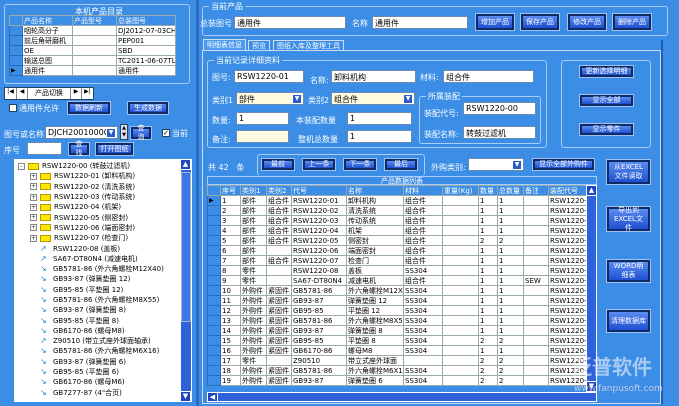 This screenshot has width=679, height=406. Describe the element at coordinates (270, 98) in the screenshot. I see `category1-select: 部件 ▼` at that location.